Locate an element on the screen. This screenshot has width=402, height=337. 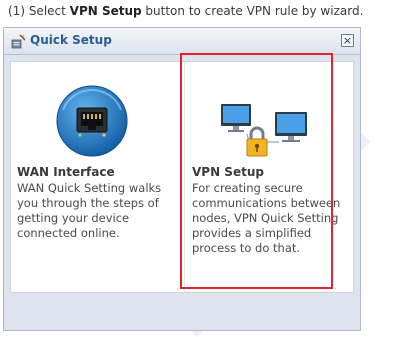
ethernet-port-icon is located at coordinates (92, 121).